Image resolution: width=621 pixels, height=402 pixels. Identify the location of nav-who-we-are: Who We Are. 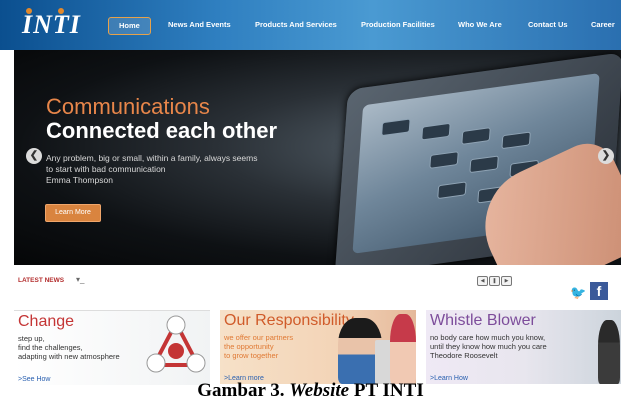
(480, 25).